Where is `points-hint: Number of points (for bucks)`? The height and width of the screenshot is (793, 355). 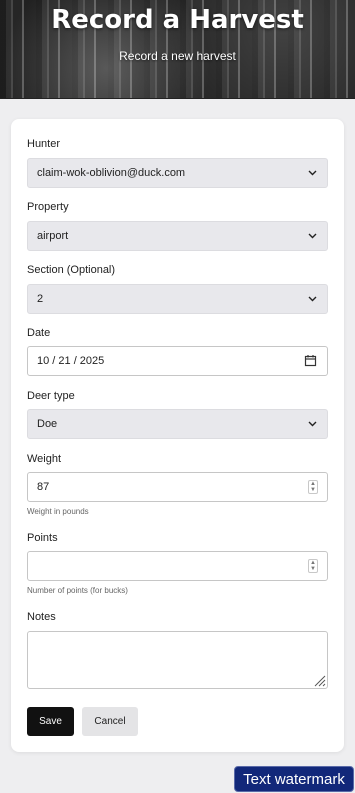
points-hint: Number of points (for bucks) is located at coordinates (77, 590).